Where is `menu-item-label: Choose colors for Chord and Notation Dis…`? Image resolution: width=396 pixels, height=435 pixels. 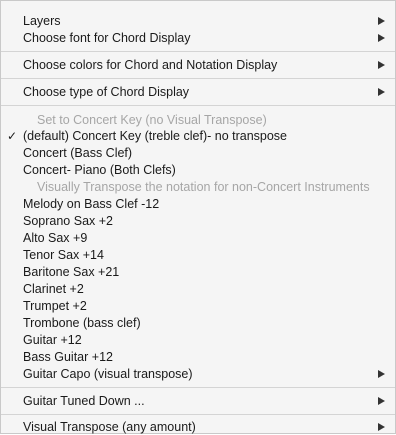
menu-item-label: Choose colors for Chord and Notation Dis… is located at coordinates (150, 65).